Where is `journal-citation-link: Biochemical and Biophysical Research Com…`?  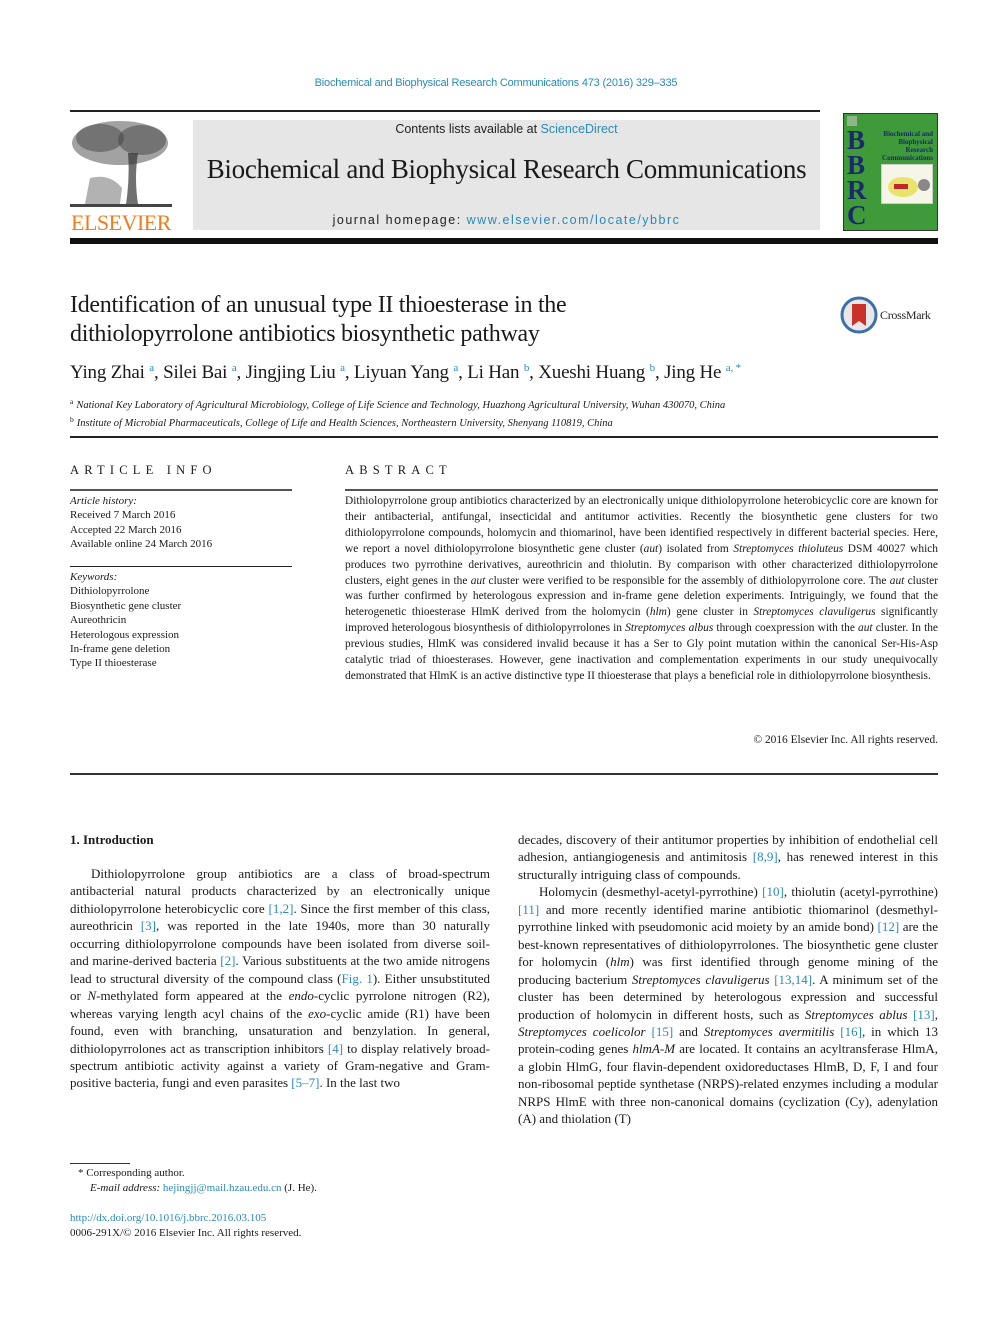 journal-citation-link: Biochemical and Biophysical Research Com… is located at coordinates (496, 83).